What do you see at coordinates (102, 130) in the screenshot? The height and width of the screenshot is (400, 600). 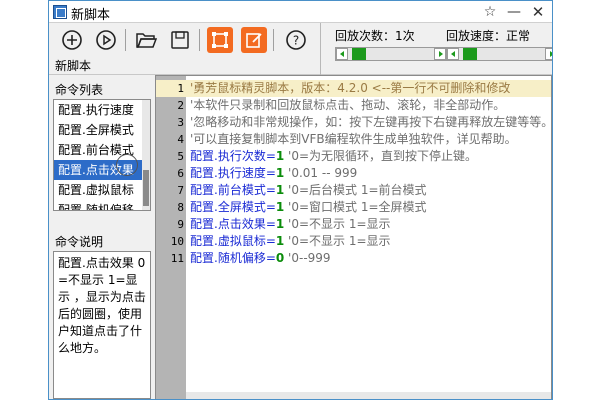 I see `command-list-item: 配置.全屏模式` at bounding box center [102, 130].